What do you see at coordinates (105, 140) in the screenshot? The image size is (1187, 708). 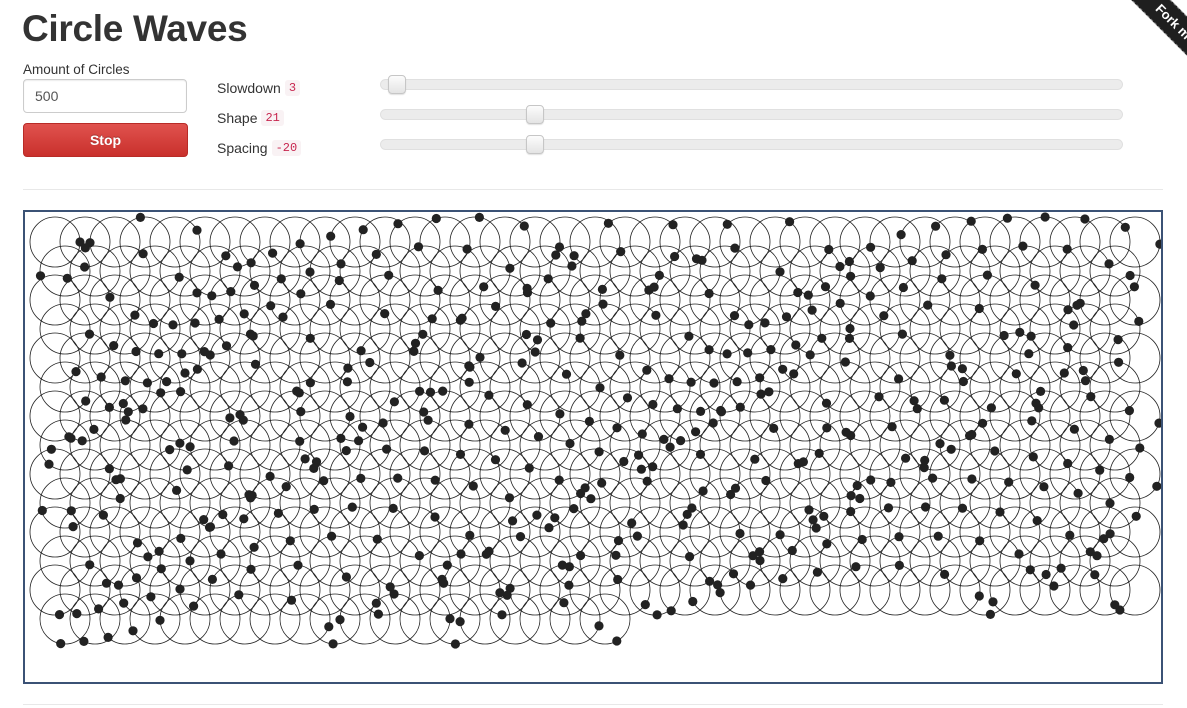 I see `stop-button: Stop` at bounding box center [105, 140].